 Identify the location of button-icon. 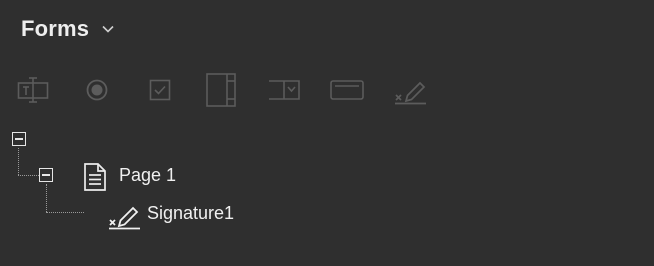
(347, 90).